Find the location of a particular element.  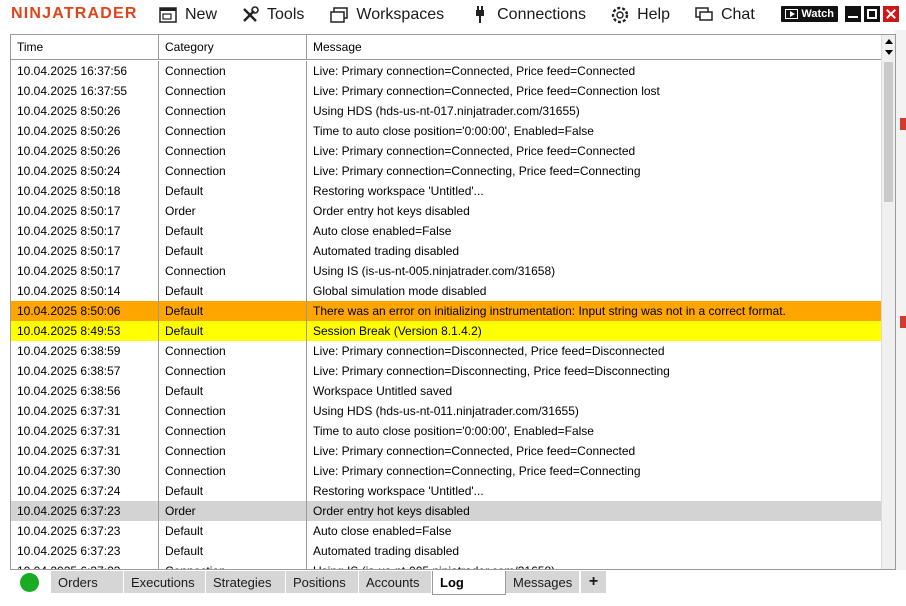

background-marker is located at coordinates (903, 124).